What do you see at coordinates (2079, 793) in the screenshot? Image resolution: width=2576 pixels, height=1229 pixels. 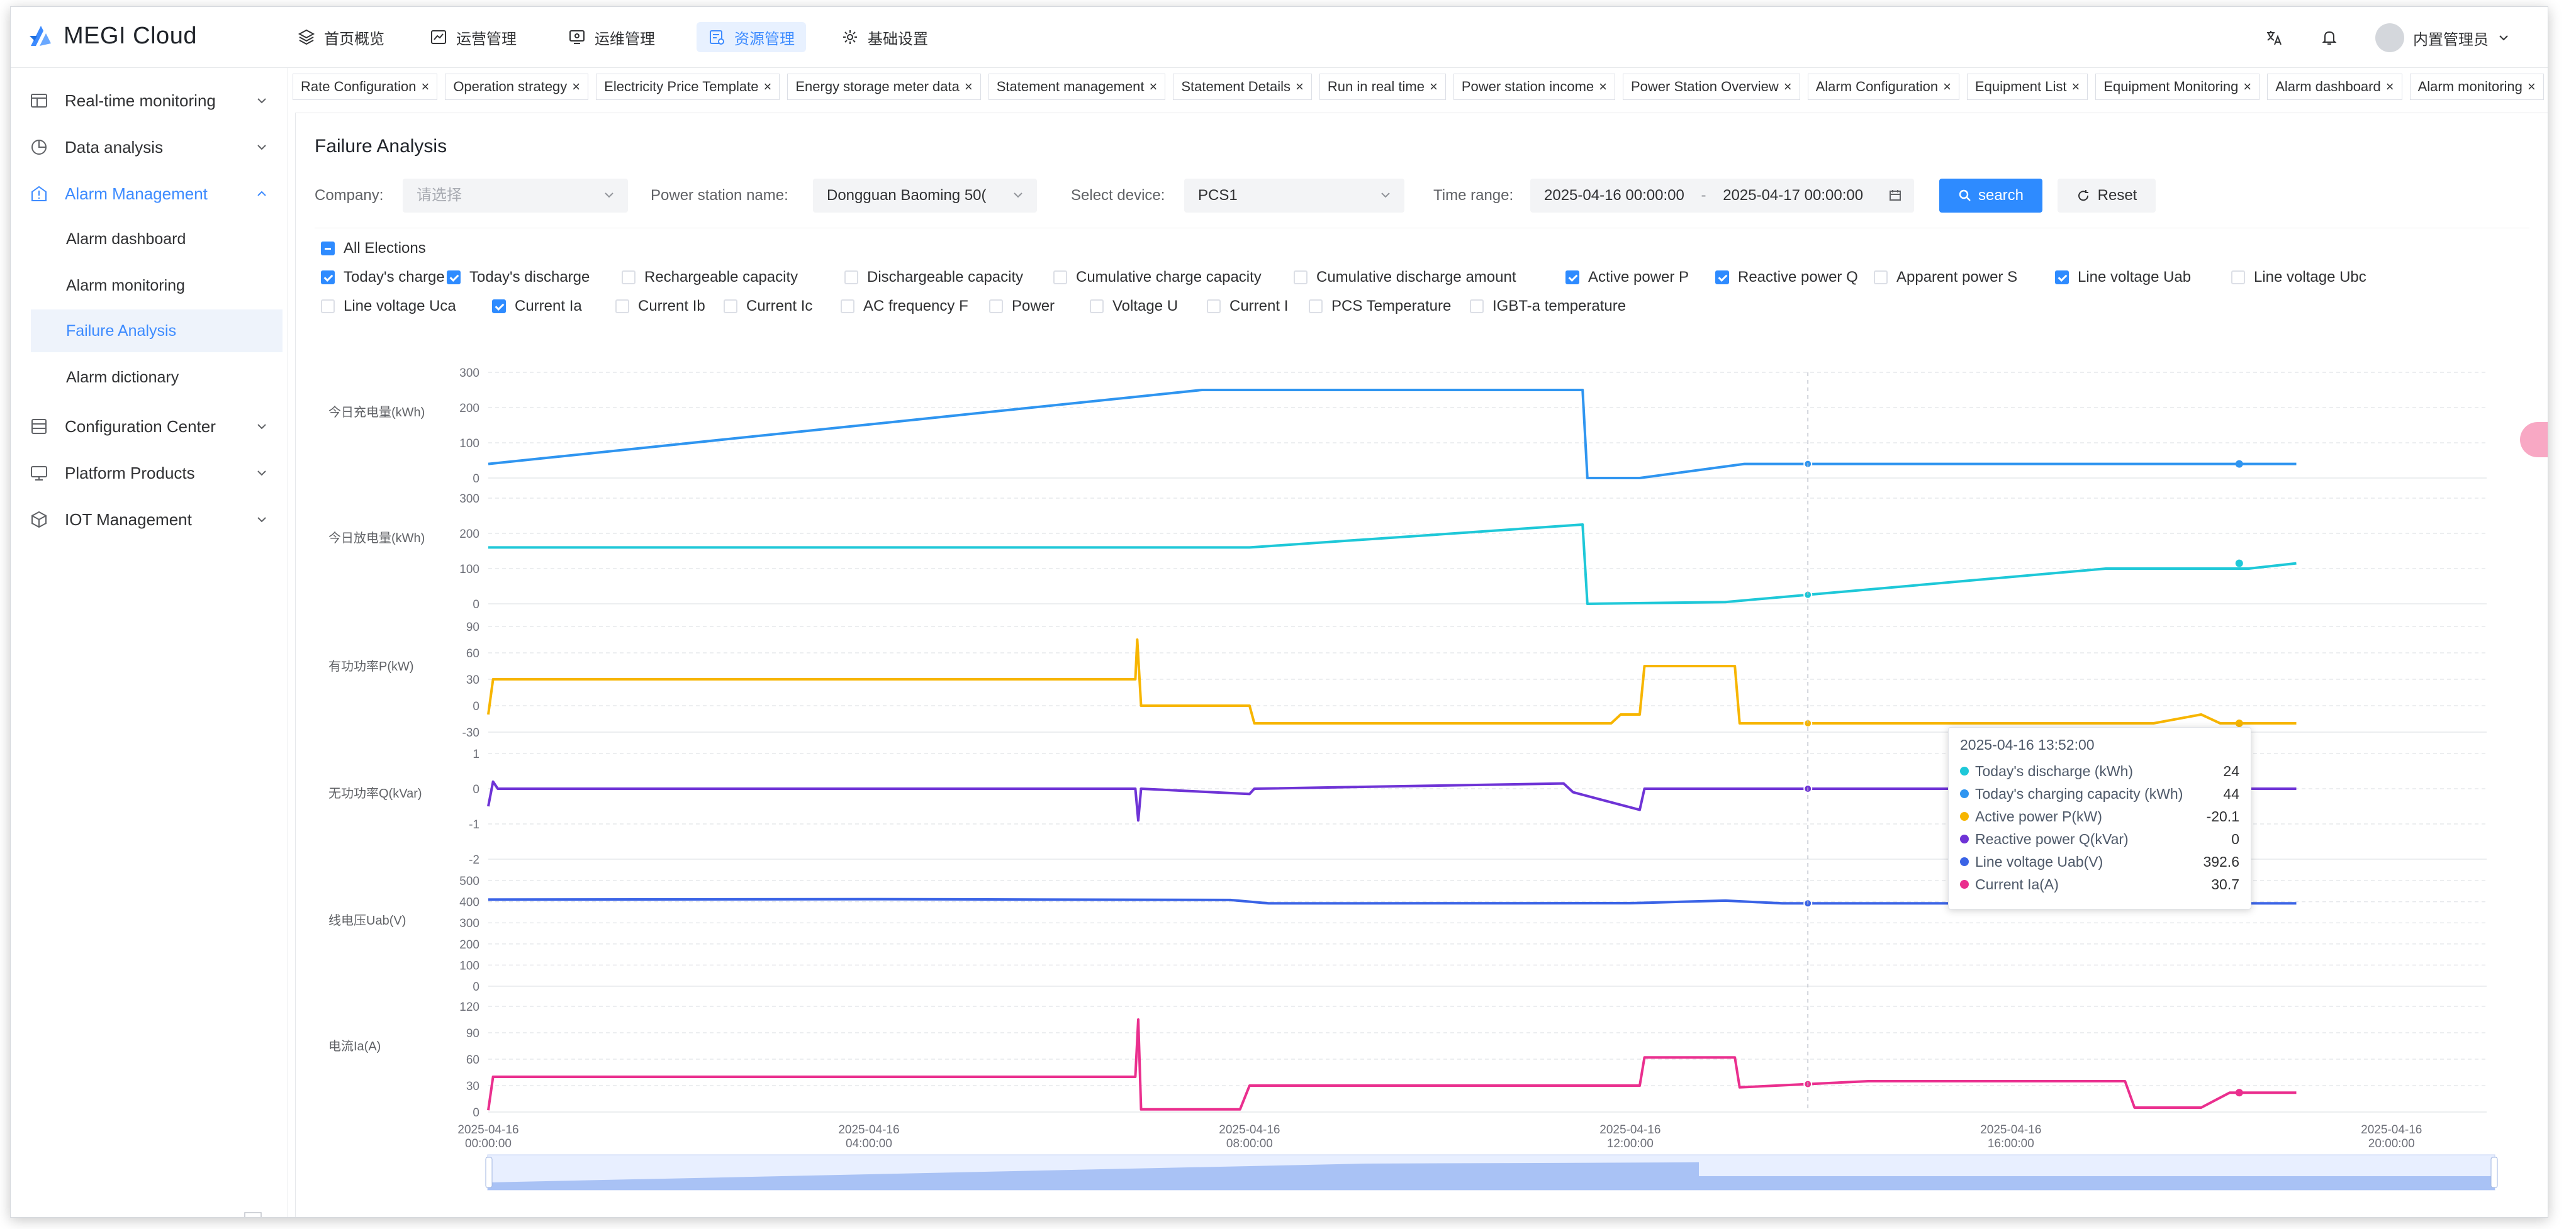 I see `tooltip-label: Today's charging capacity (kWh)` at bounding box center [2079, 793].